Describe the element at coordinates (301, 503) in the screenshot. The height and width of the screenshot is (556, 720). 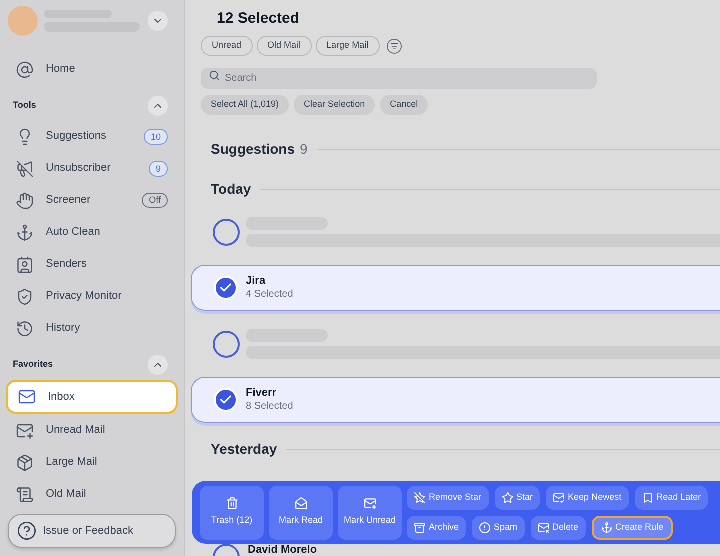
I see `open-mail-icon` at that location.